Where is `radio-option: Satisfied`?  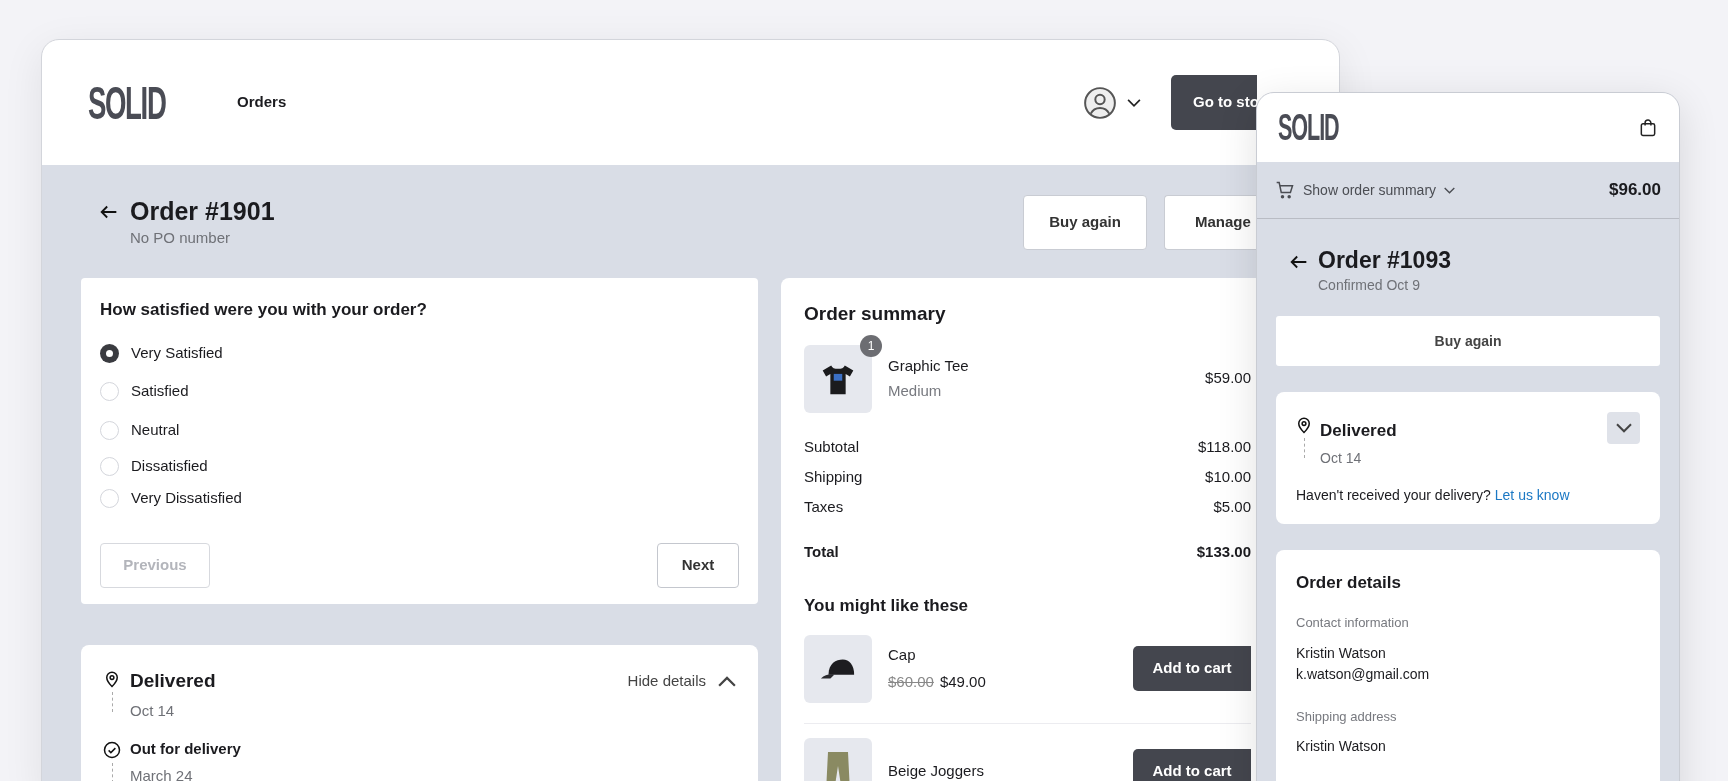
radio-option: Satisfied is located at coordinates (419, 391).